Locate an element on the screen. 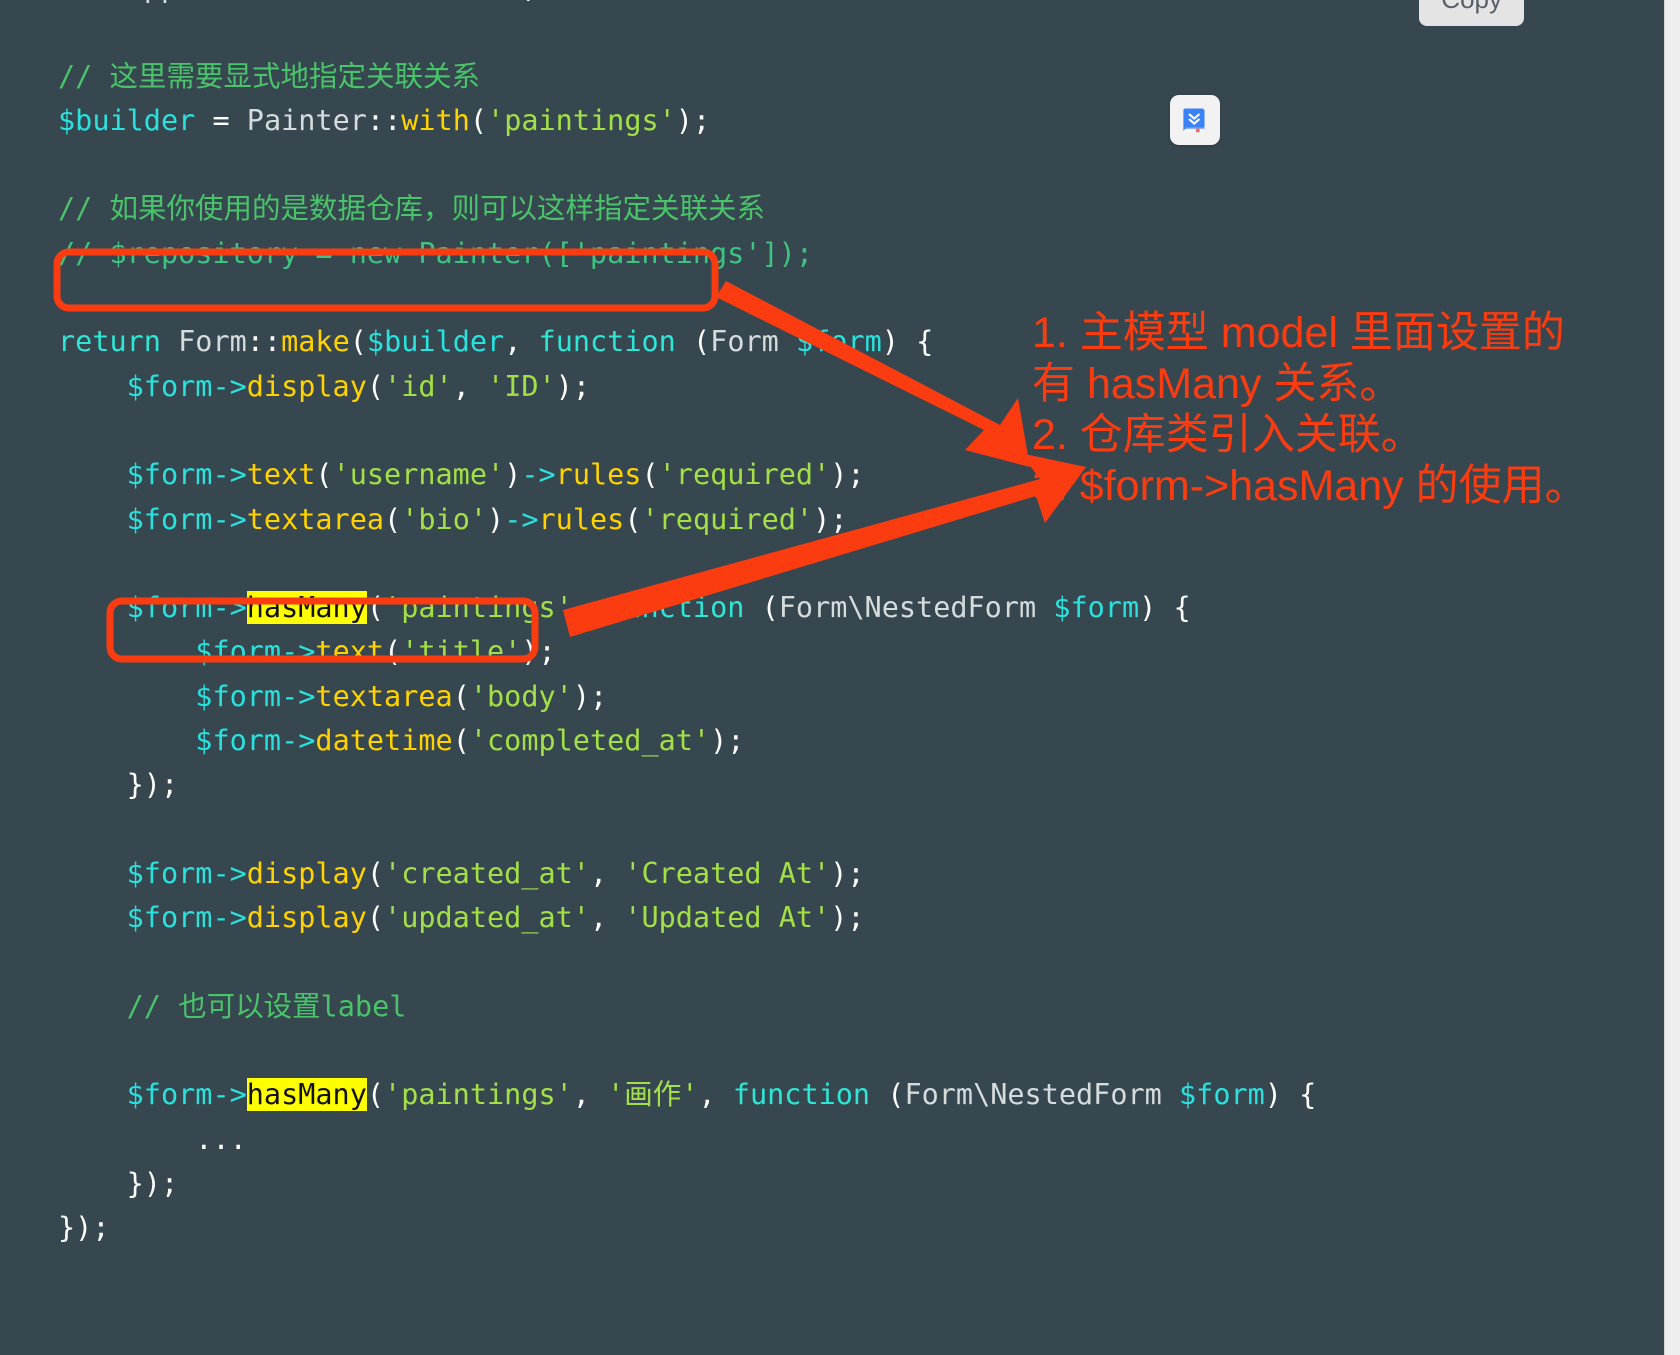 This screenshot has width=1680, height=1355. annotation-note-3: 3. $form->hasMany 的使用。 is located at coordinates (1310, 486).